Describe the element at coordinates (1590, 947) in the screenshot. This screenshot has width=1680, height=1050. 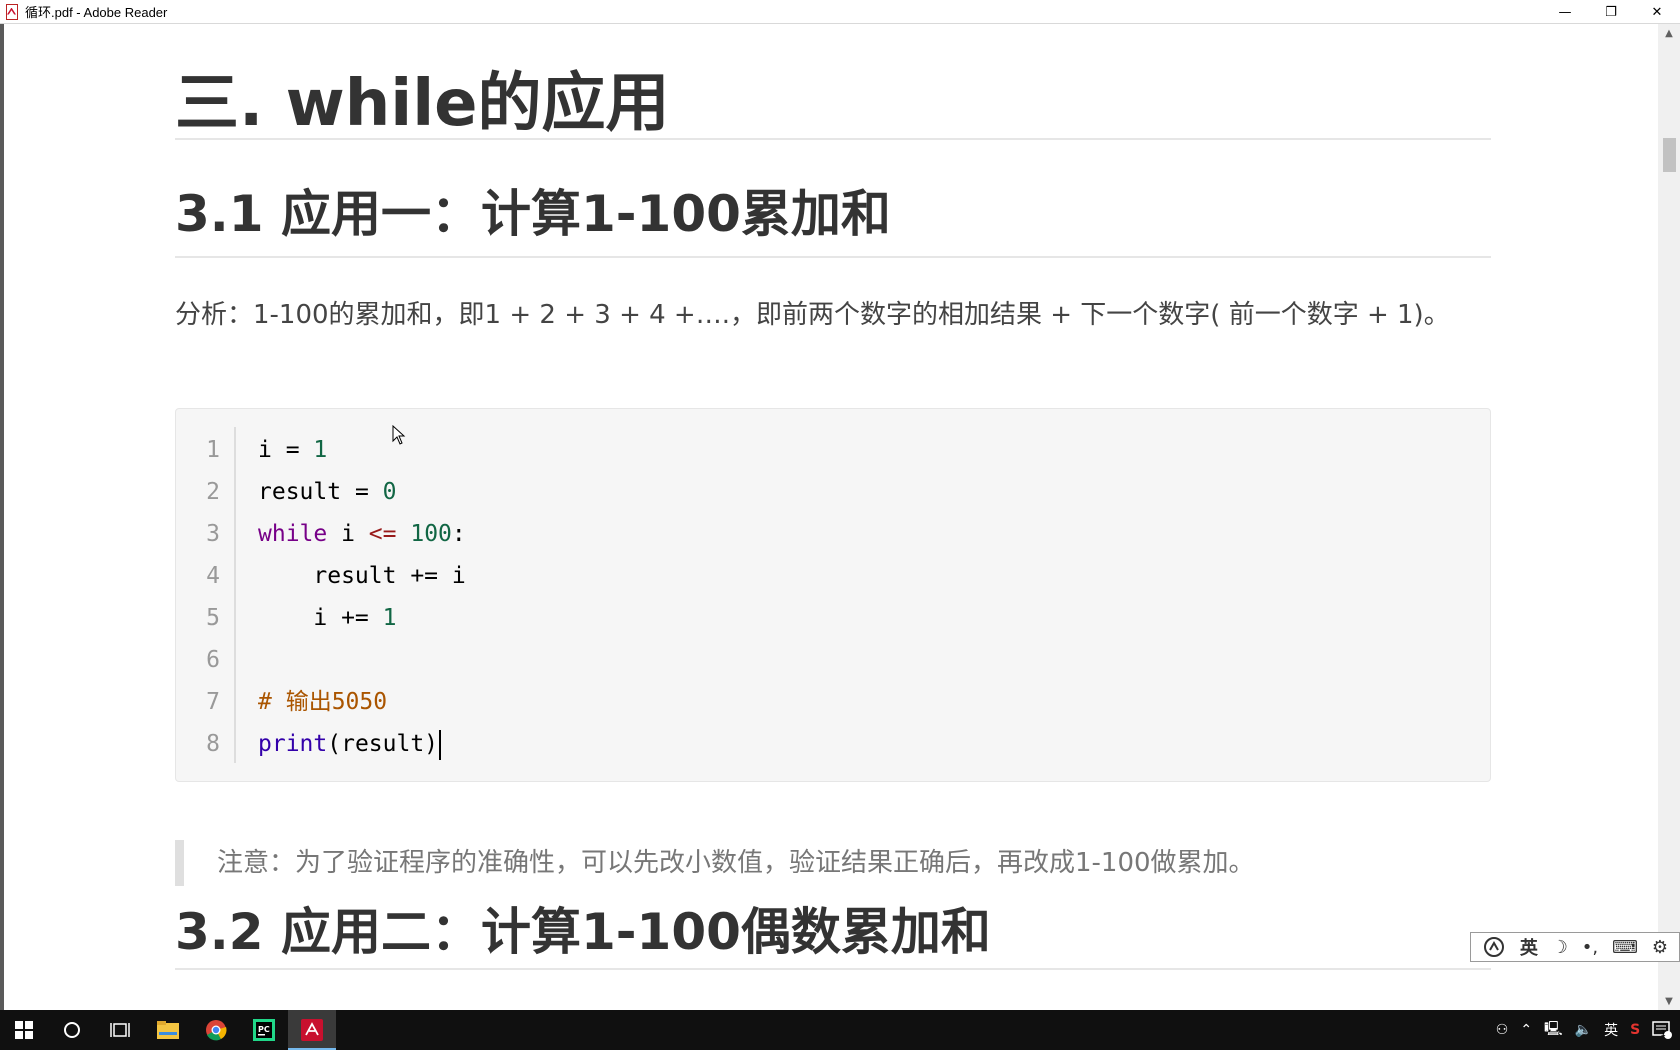
I see `punctuation-icon: •,` at that location.